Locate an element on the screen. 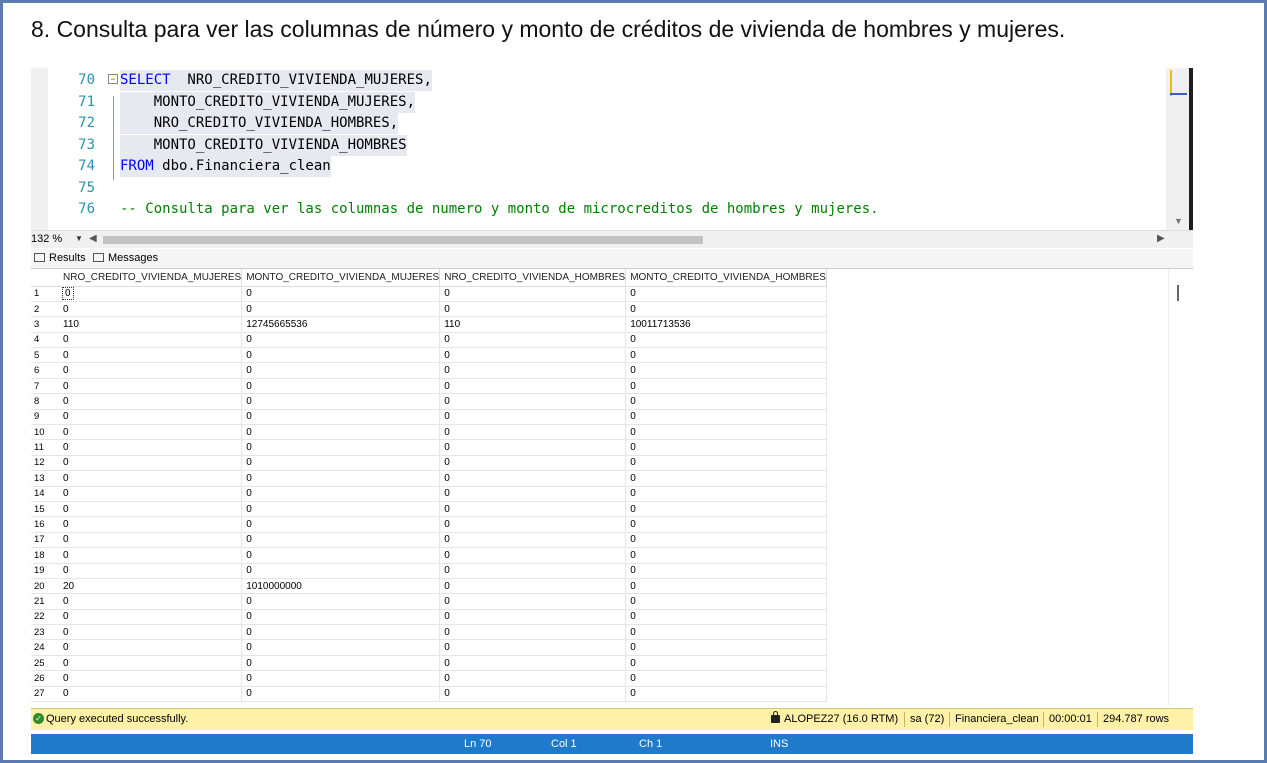 The height and width of the screenshot is (763, 1267). tab-results: Results is located at coordinates (60, 258).